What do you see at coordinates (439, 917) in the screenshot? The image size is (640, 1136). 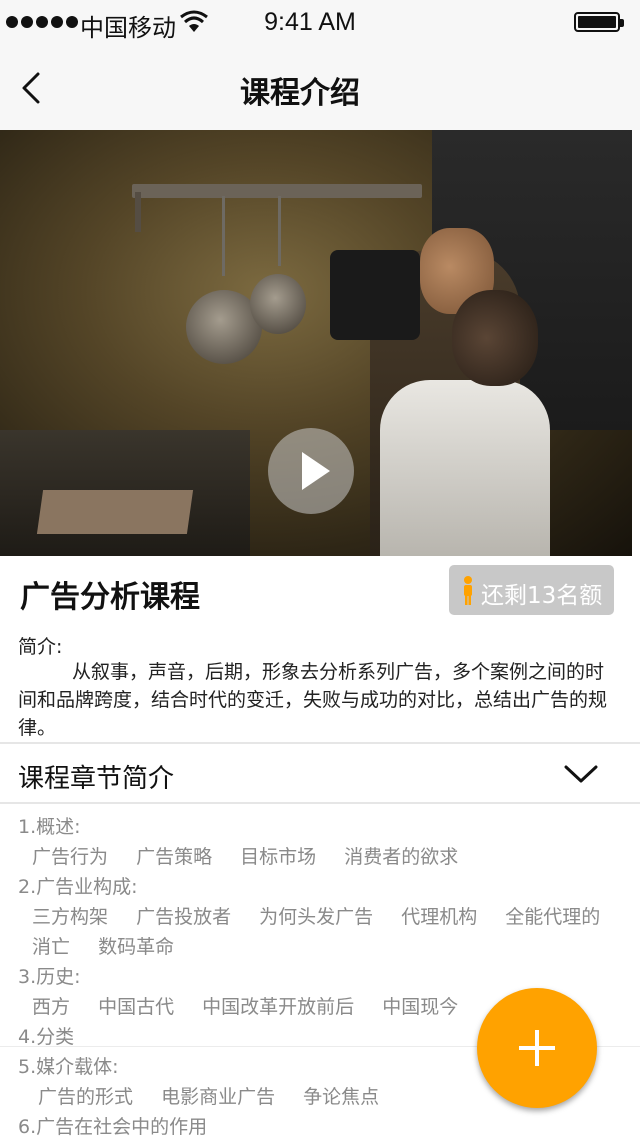 I see `chapter-topic: 代理机构` at bounding box center [439, 917].